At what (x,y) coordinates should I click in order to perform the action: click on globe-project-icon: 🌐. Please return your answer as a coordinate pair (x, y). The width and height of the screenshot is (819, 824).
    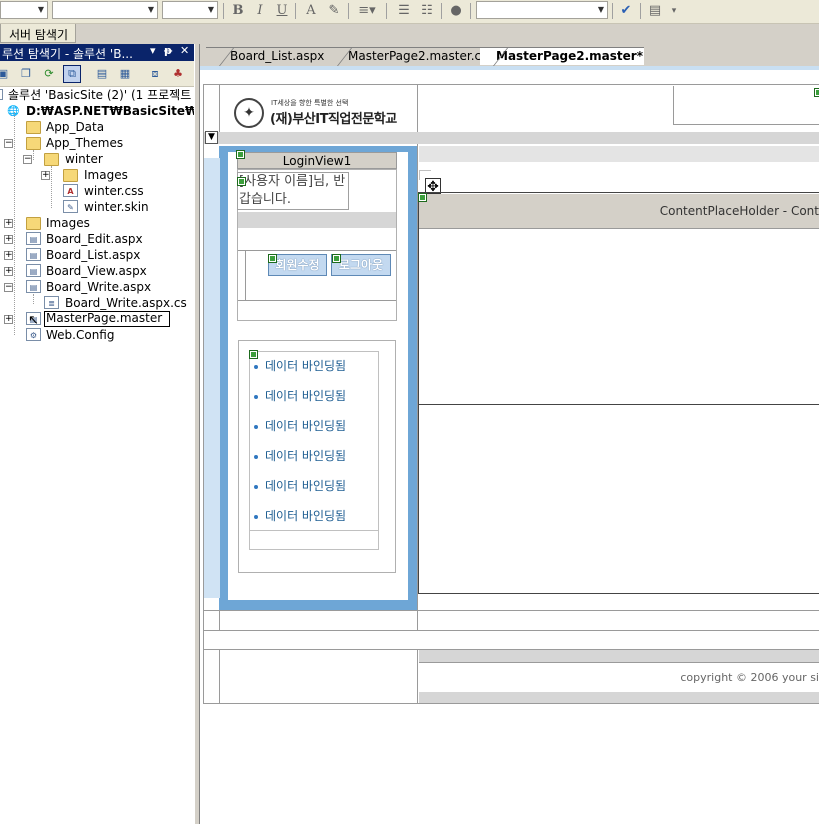
    Looking at the image, I should click on (13, 111).